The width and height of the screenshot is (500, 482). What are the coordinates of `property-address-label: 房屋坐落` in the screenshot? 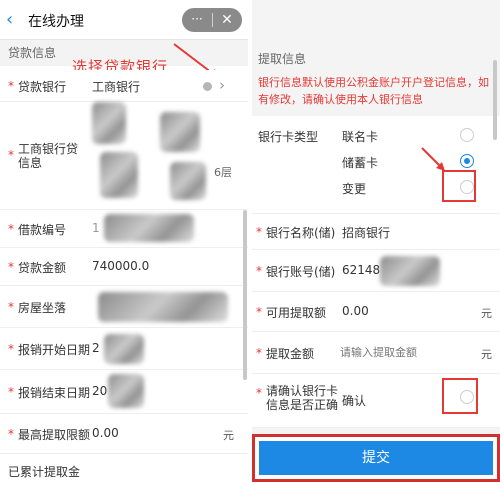 It's located at (42, 308).